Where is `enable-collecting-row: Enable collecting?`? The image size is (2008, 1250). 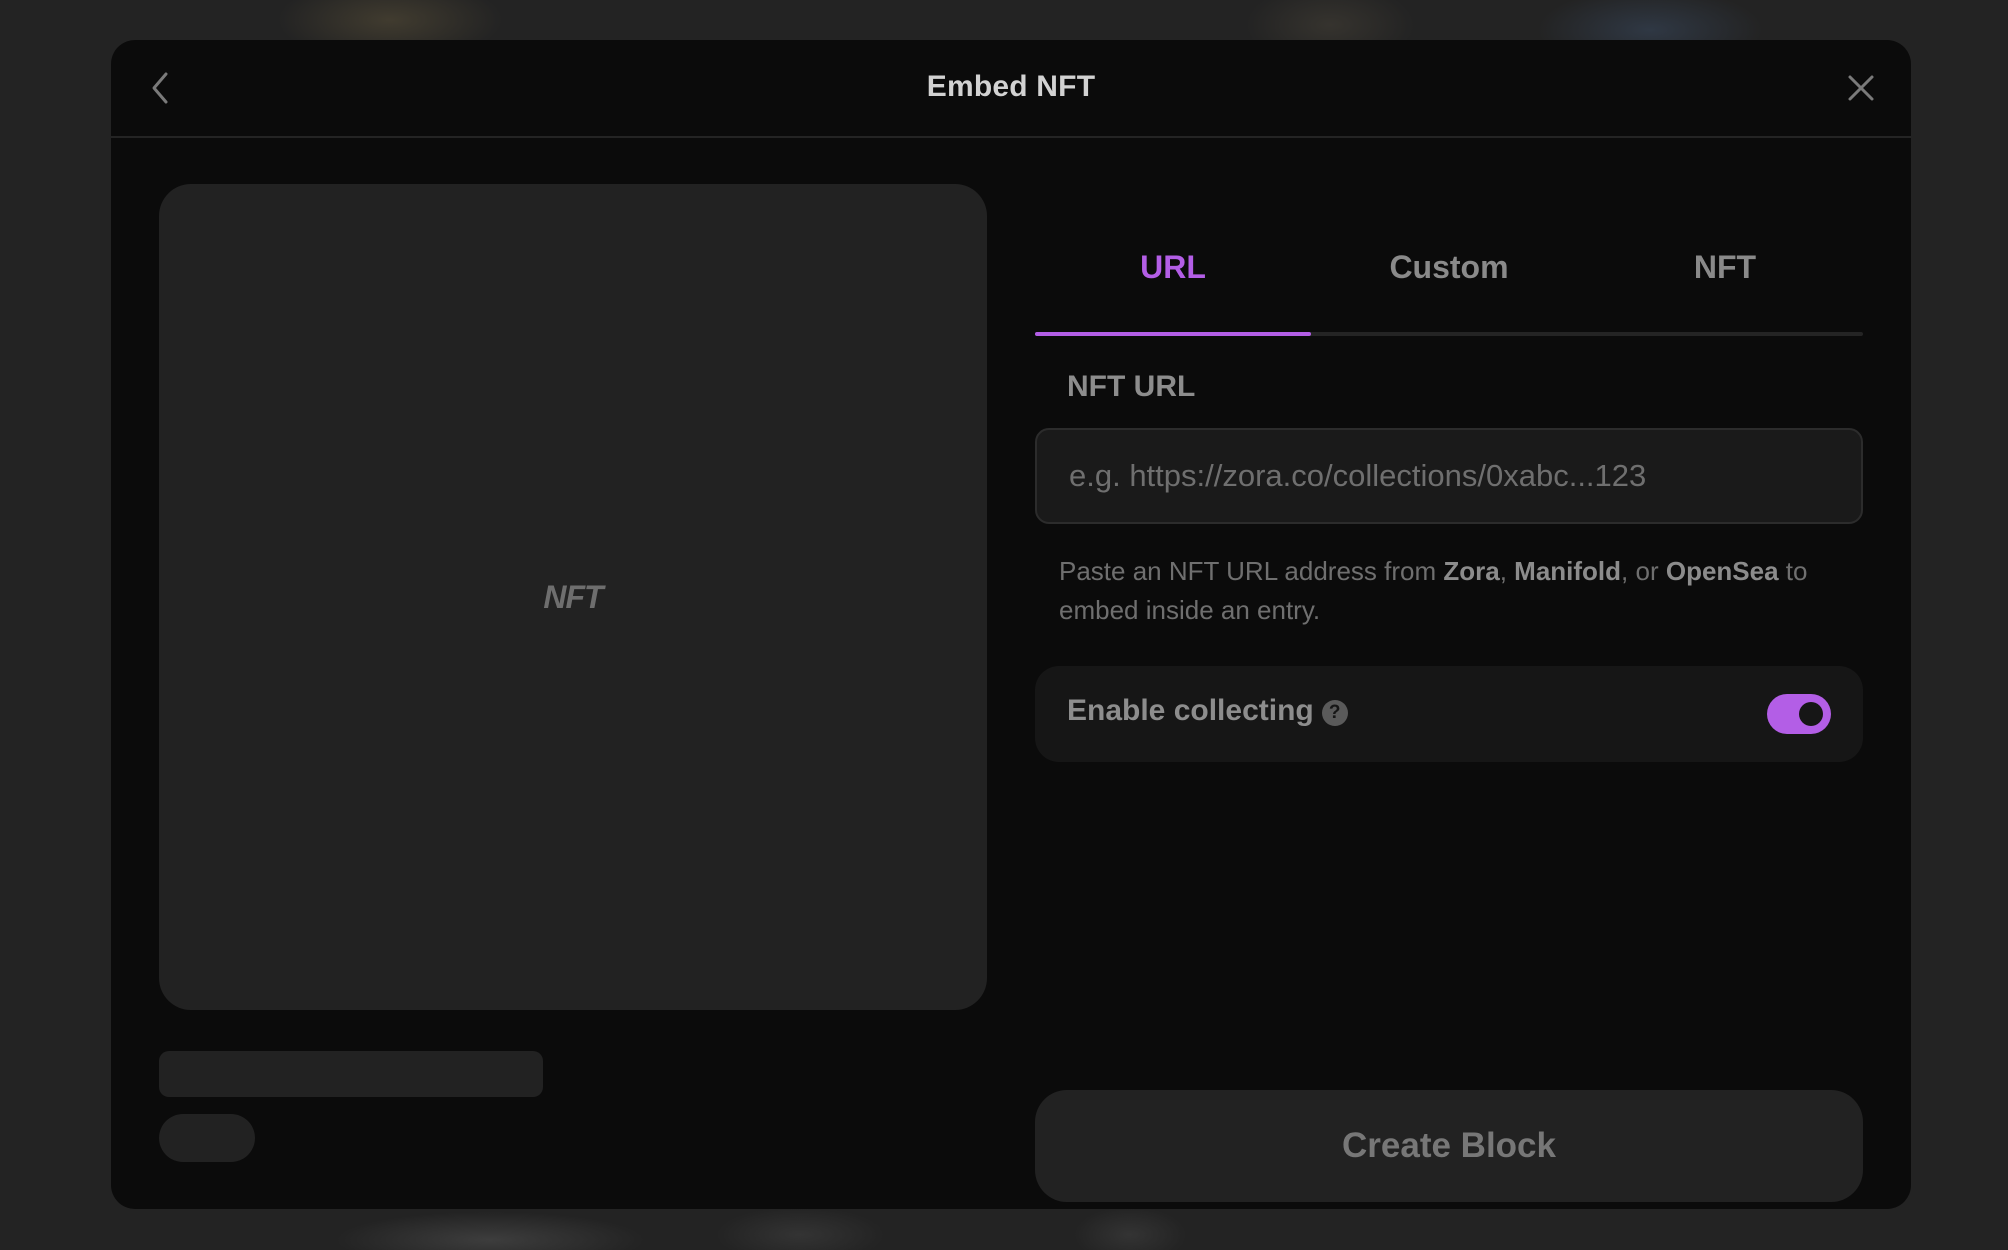
enable-collecting-row: Enable collecting? is located at coordinates (1449, 714).